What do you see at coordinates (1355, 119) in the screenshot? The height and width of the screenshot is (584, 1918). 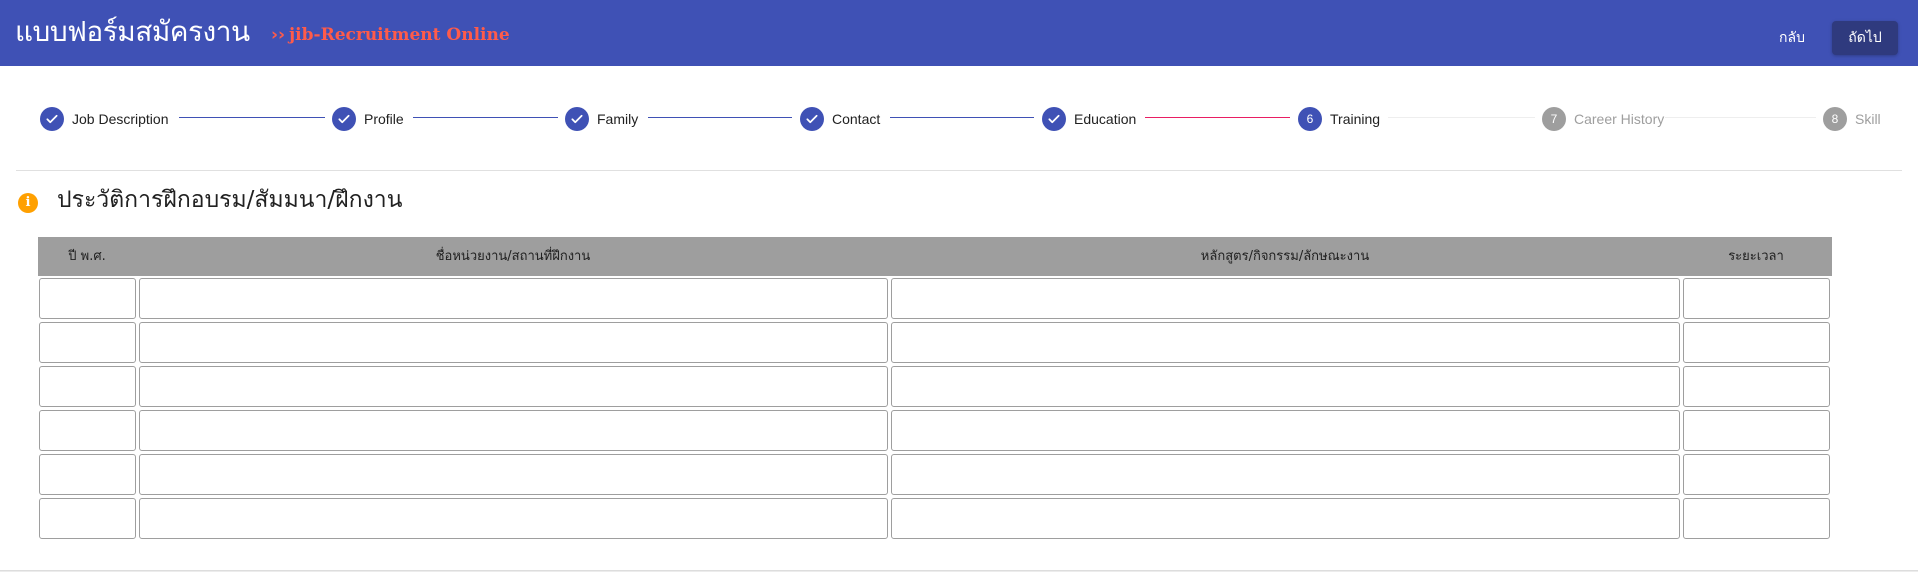 I see `step-label: Training` at bounding box center [1355, 119].